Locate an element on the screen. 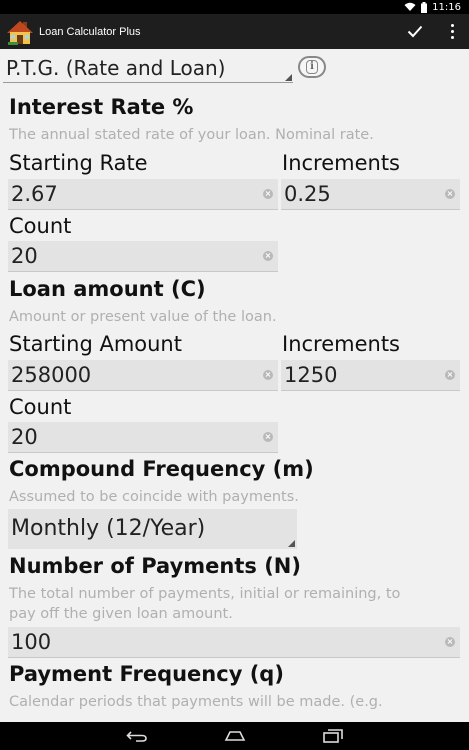  starting-rate-value: 2.67 is located at coordinates (34, 194).